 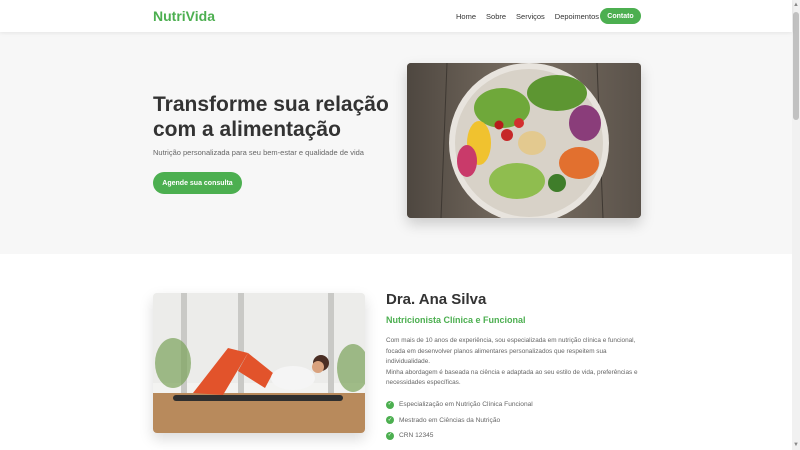 I want to click on credential-label: Mestrado em Ciências da Nutrição, so click(x=450, y=420).